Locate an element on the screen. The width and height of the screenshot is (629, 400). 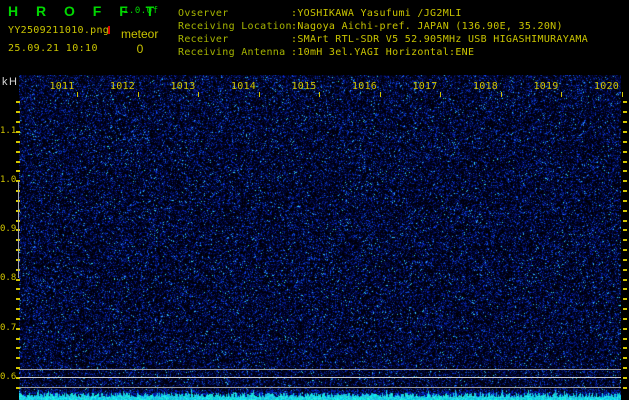
freq-axis-label: 0.8 is located at coordinates (8, 278).